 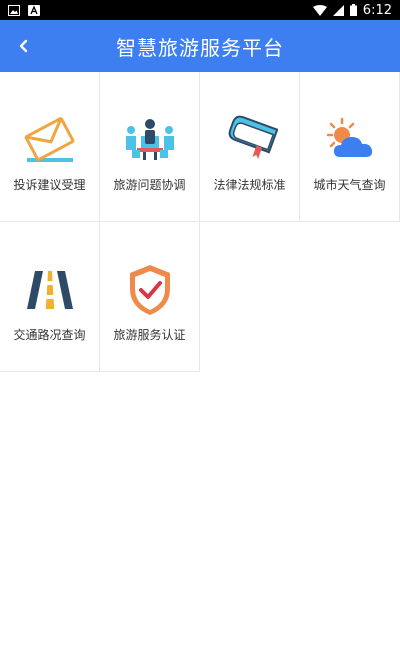 I want to click on road-icon, so click(x=50, y=290).